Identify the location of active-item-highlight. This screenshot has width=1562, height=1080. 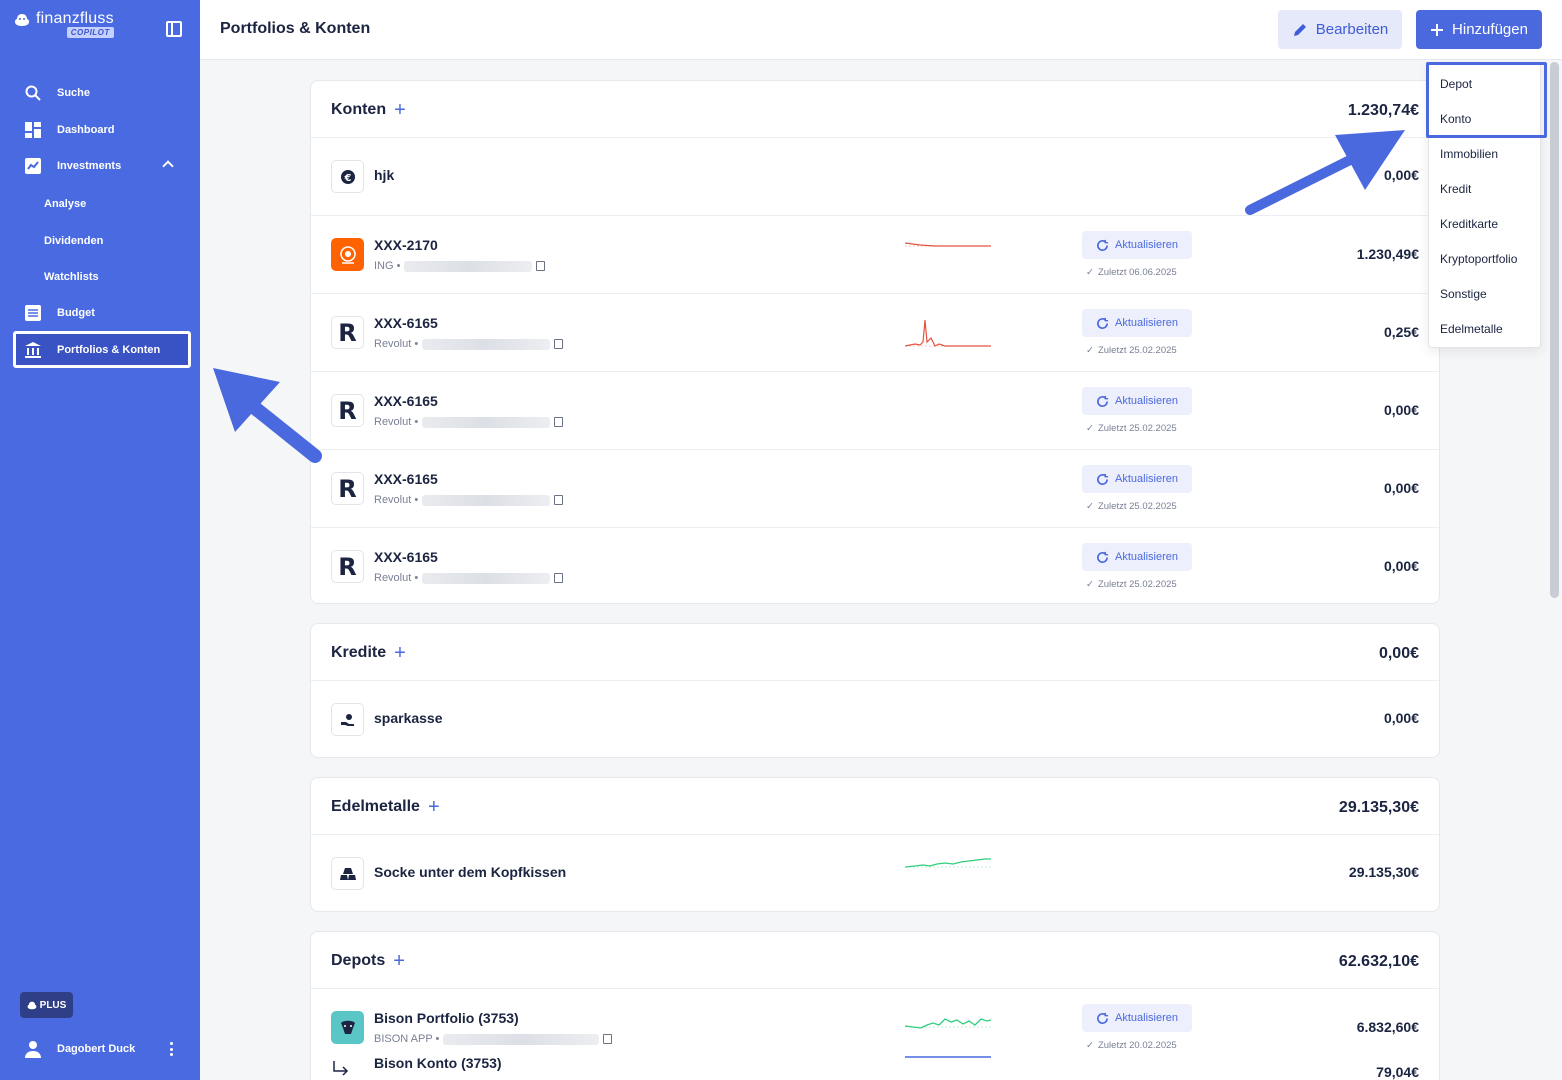
(102, 349).